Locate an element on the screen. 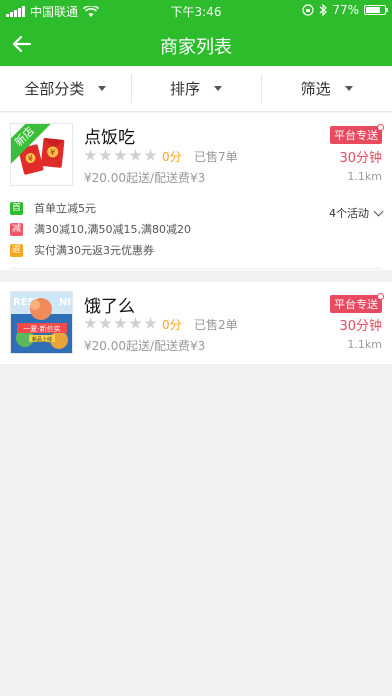 Image resolution: width=392 pixels, height=696 pixels. filter-screen: 筛选 is located at coordinates (326, 88).